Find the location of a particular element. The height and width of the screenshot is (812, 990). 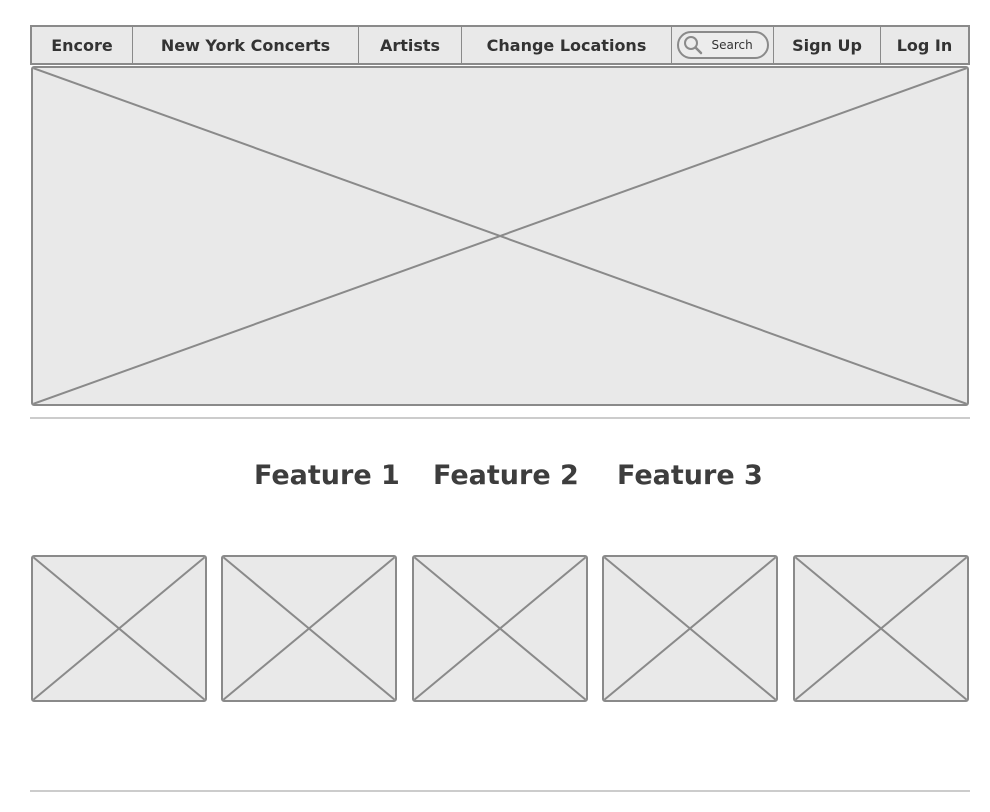

feature-link-1: Feature 1 is located at coordinates (327, 475).